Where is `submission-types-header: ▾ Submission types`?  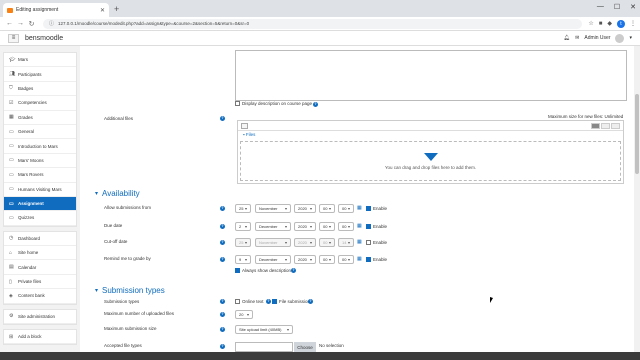
submission-types-header: ▾ Submission types is located at coordinates (130, 290).